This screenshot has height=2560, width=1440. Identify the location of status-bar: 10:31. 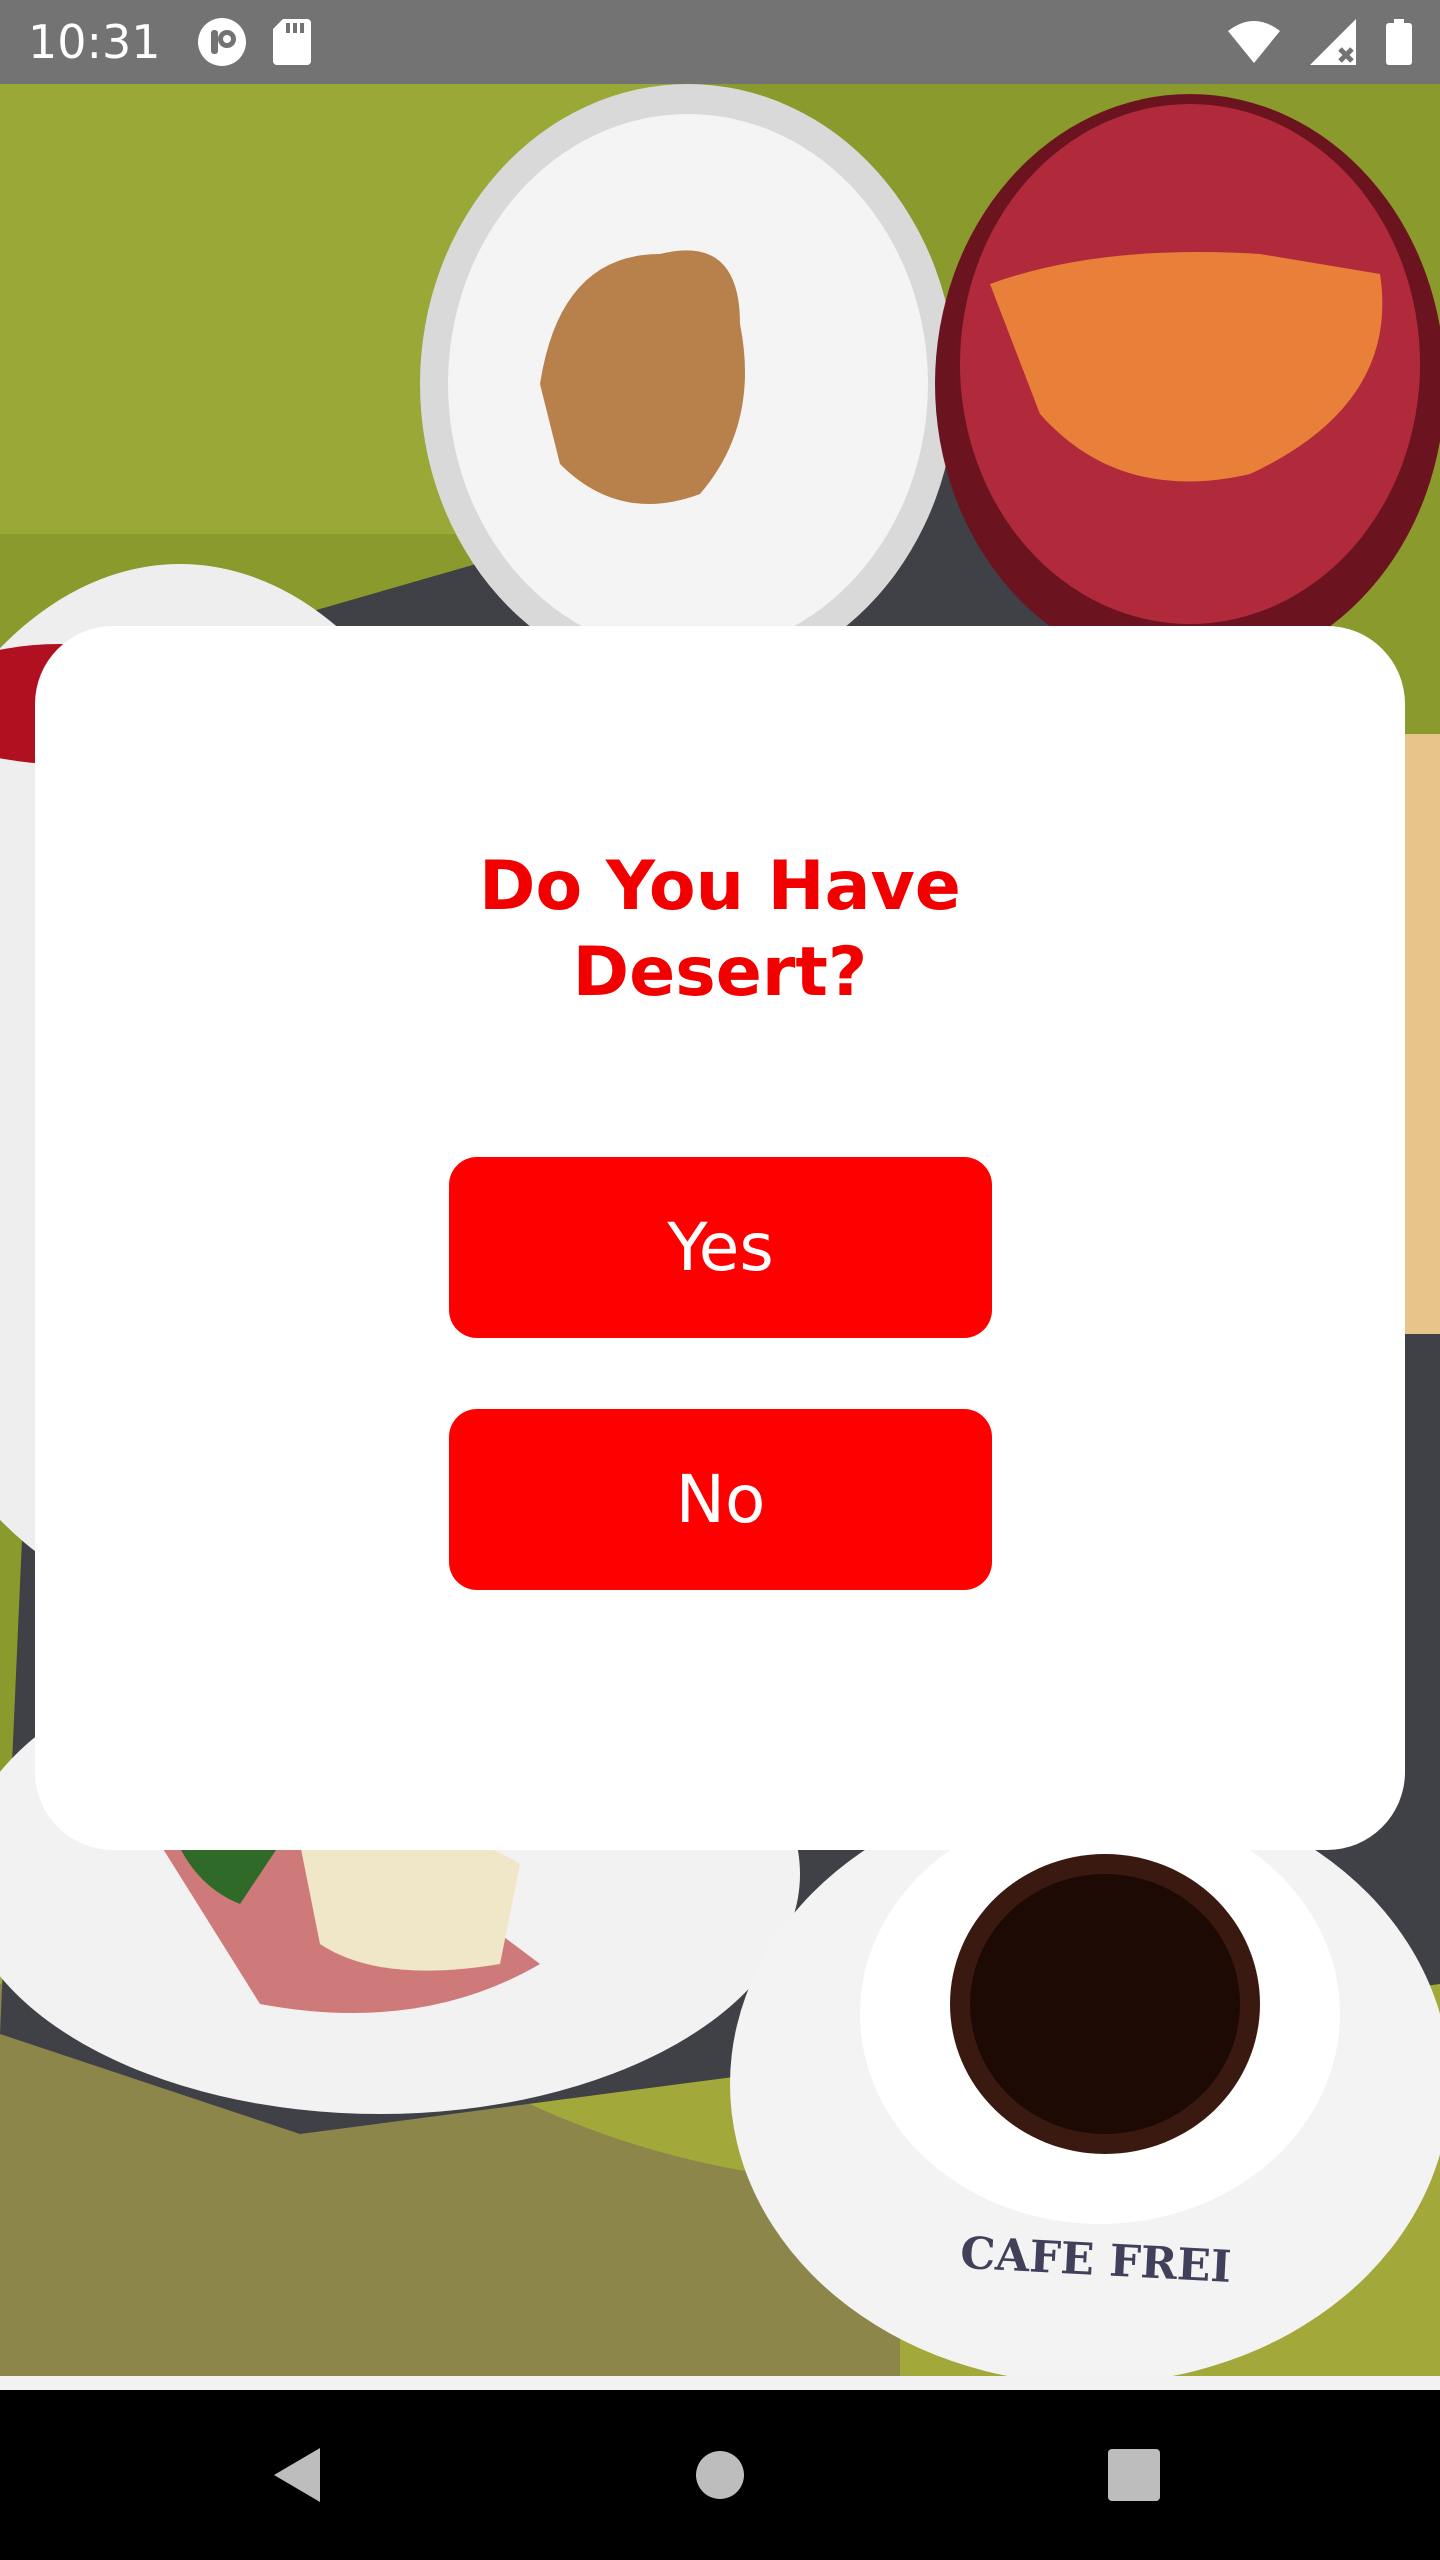
(720, 42).